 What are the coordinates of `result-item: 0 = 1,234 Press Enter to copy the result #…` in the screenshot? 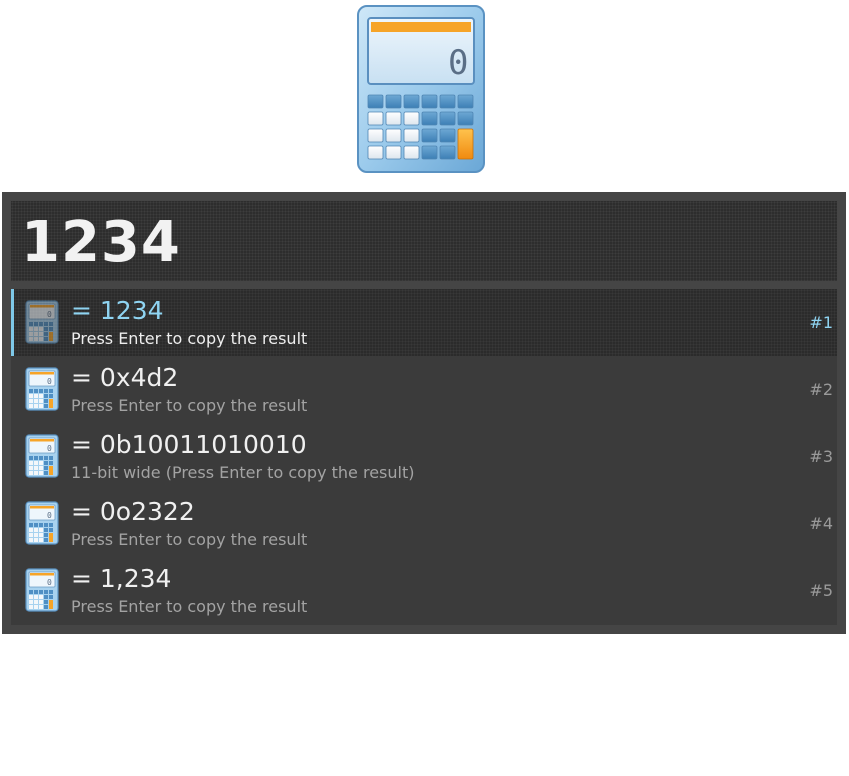 It's located at (424, 590).